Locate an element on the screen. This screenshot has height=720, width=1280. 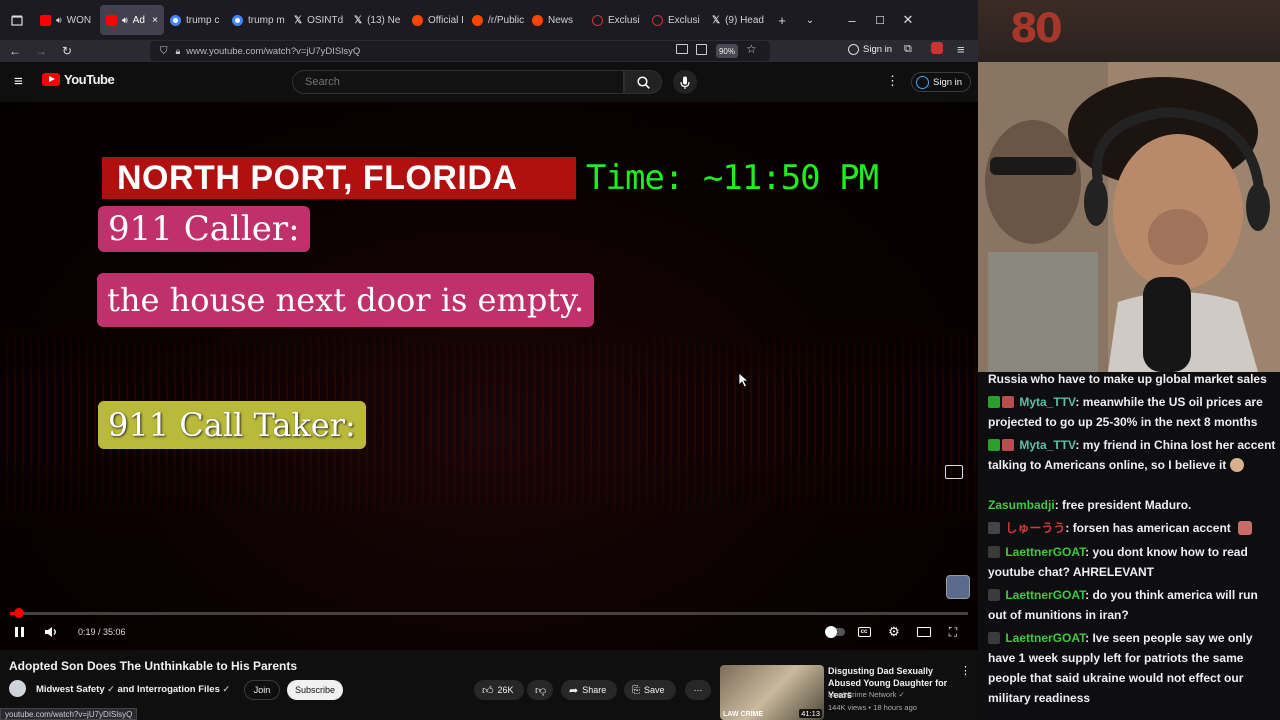
back-button: ← is located at coordinates (15, 51).